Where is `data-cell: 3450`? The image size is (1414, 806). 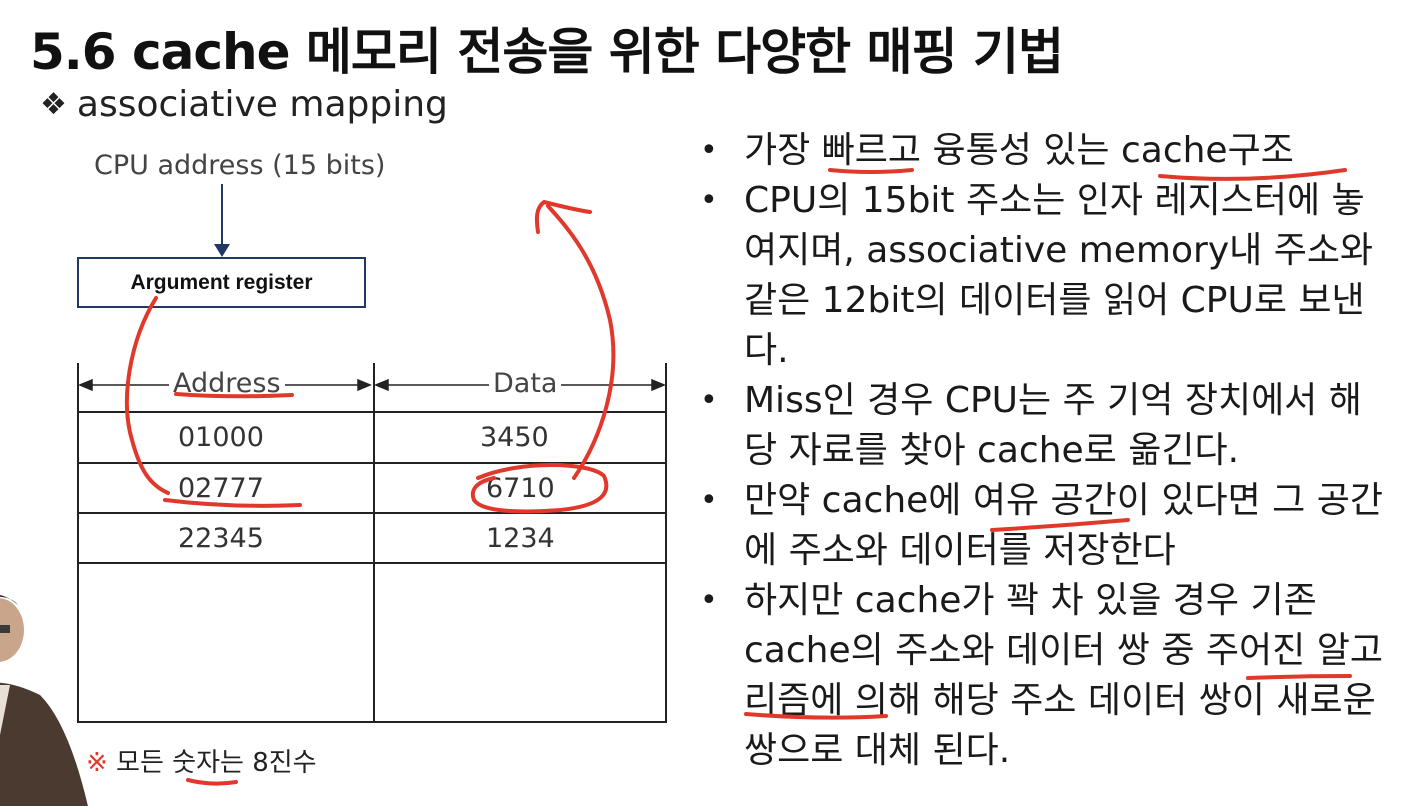 data-cell: 3450 is located at coordinates (514, 437).